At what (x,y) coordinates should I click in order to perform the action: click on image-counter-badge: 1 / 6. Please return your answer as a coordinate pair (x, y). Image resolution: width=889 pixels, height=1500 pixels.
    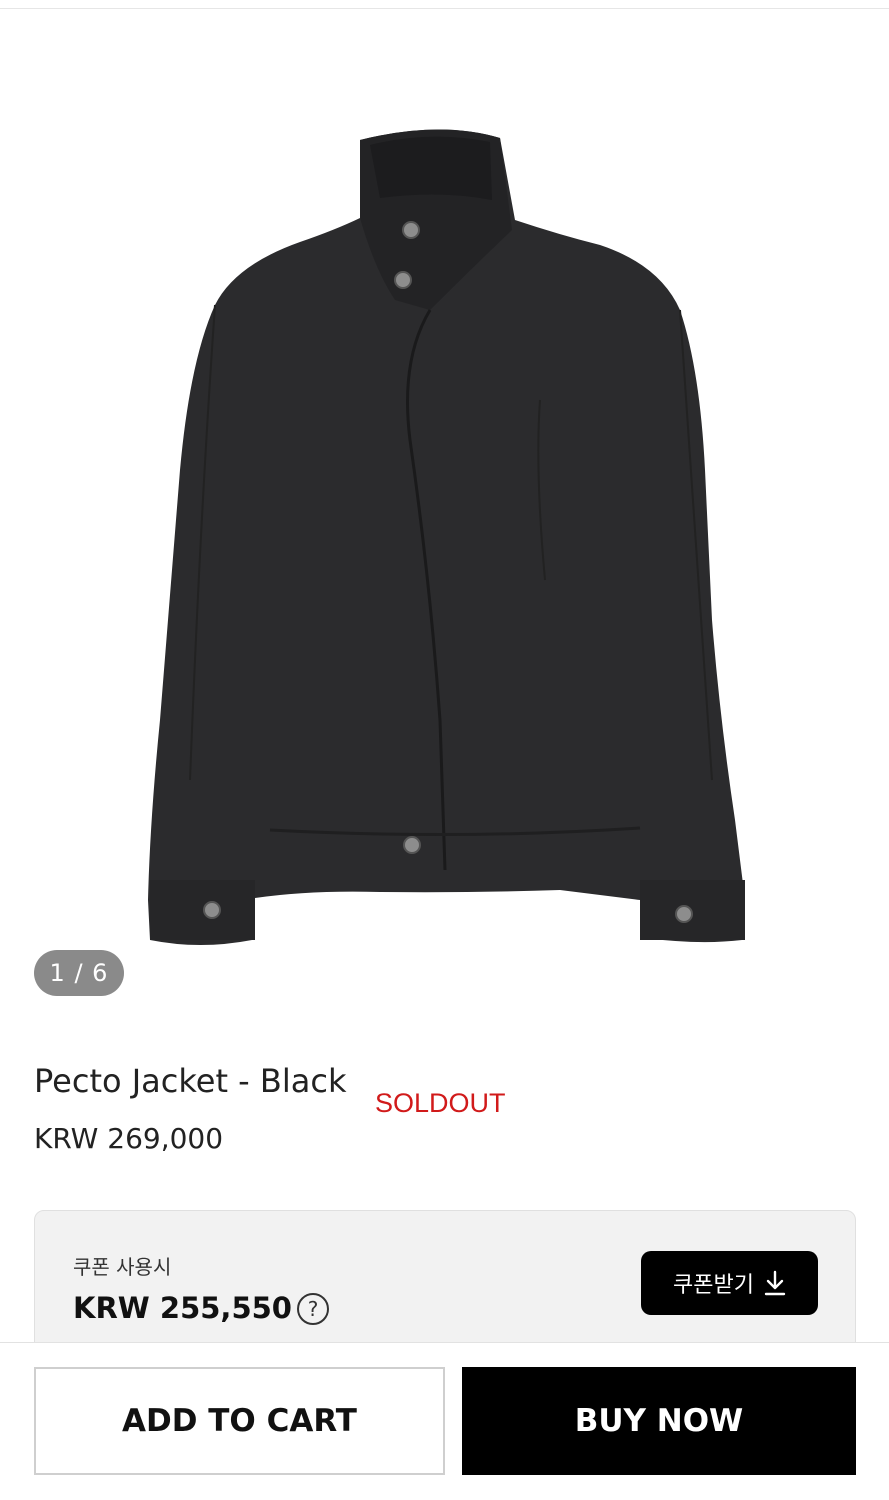
    Looking at the image, I should click on (79, 973).